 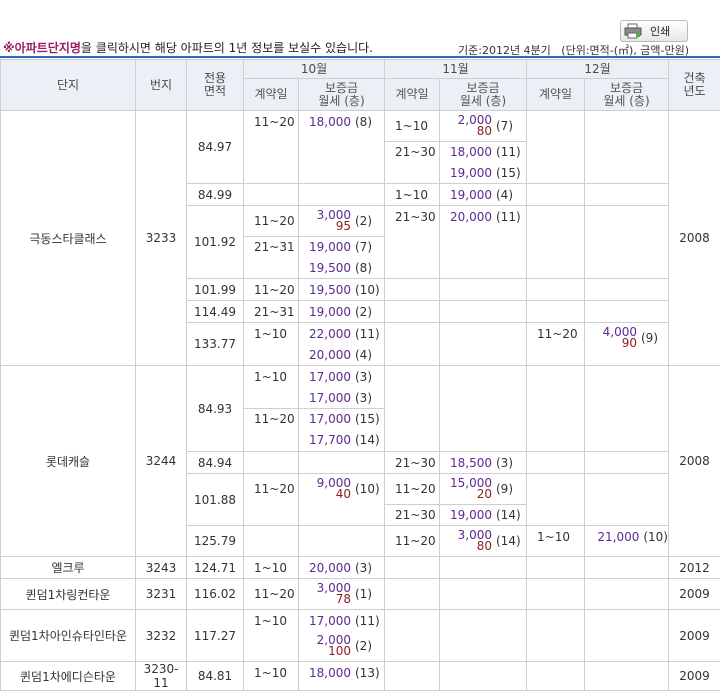 I want to click on complex-lot: 3231, so click(x=161, y=594).